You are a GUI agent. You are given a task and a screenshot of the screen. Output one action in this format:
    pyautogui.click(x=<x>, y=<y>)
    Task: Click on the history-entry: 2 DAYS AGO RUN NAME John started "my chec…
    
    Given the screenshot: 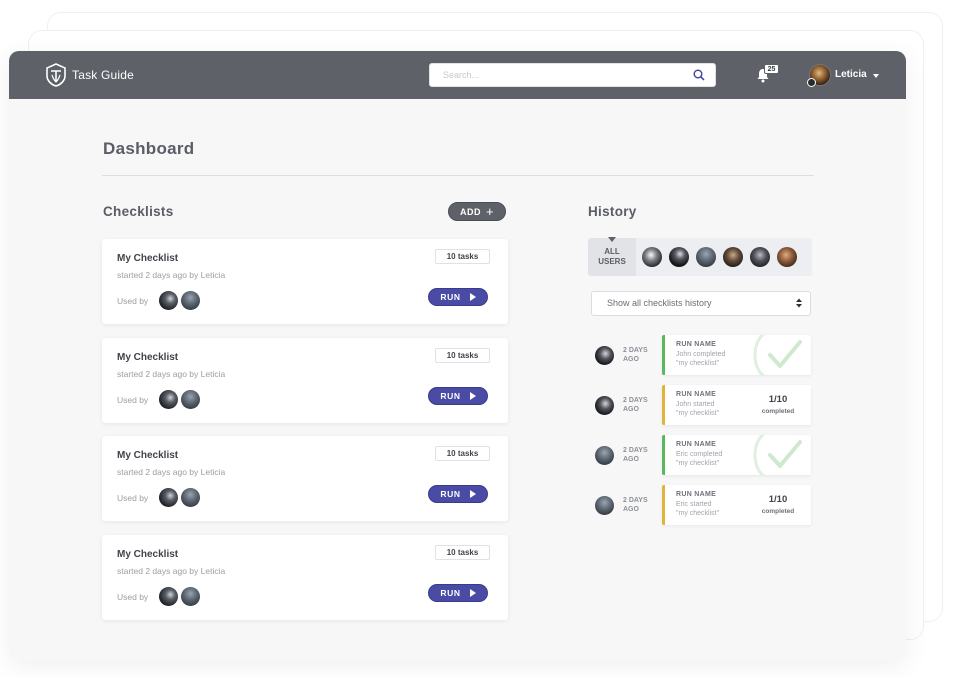 What is the action you would take?
    pyautogui.click(x=703, y=405)
    